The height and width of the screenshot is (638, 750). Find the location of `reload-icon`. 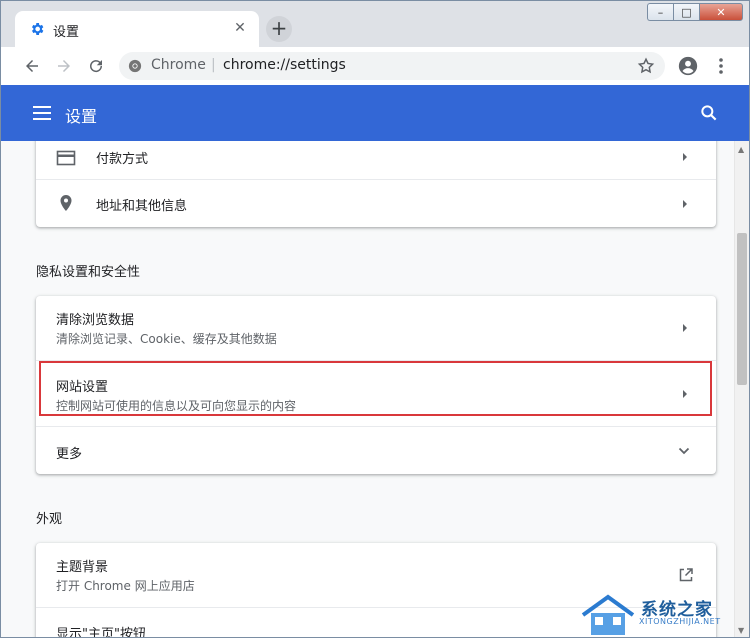

reload-icon is located at coordinates (96, 66).